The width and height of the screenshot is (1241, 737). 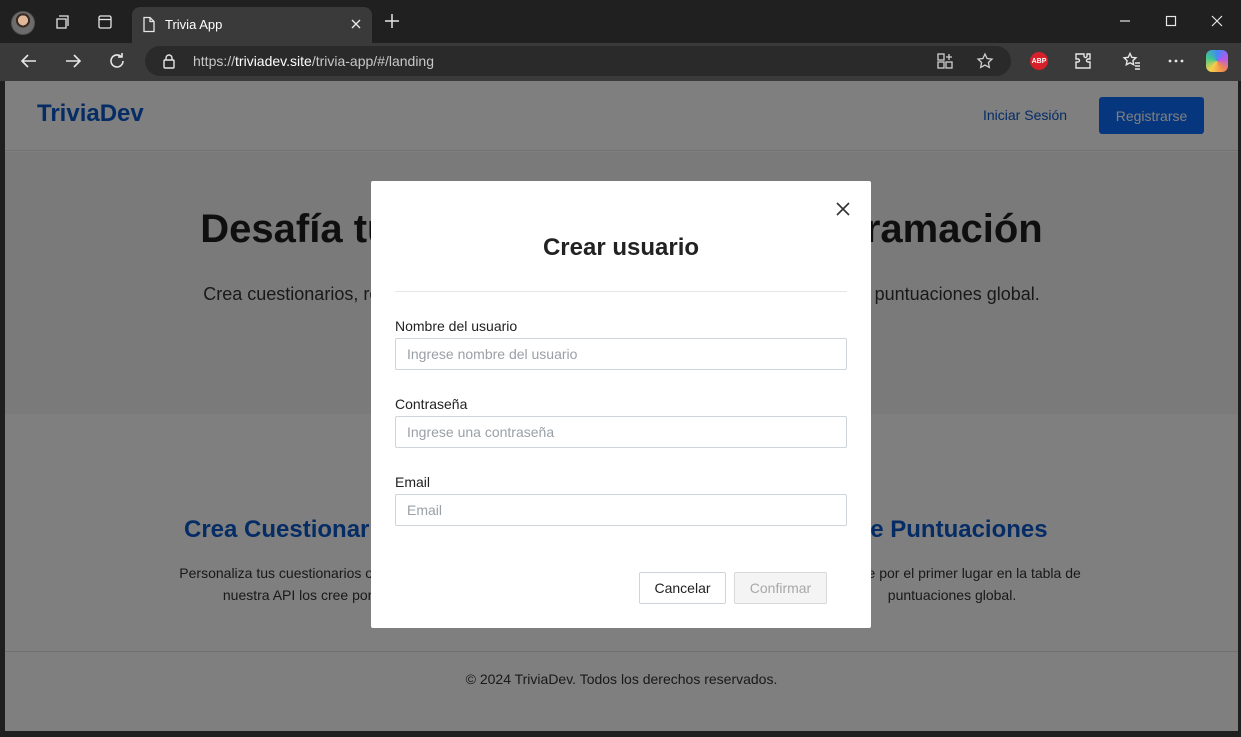 I want to click on favorite-star-icon, so click(x=985, y=63).